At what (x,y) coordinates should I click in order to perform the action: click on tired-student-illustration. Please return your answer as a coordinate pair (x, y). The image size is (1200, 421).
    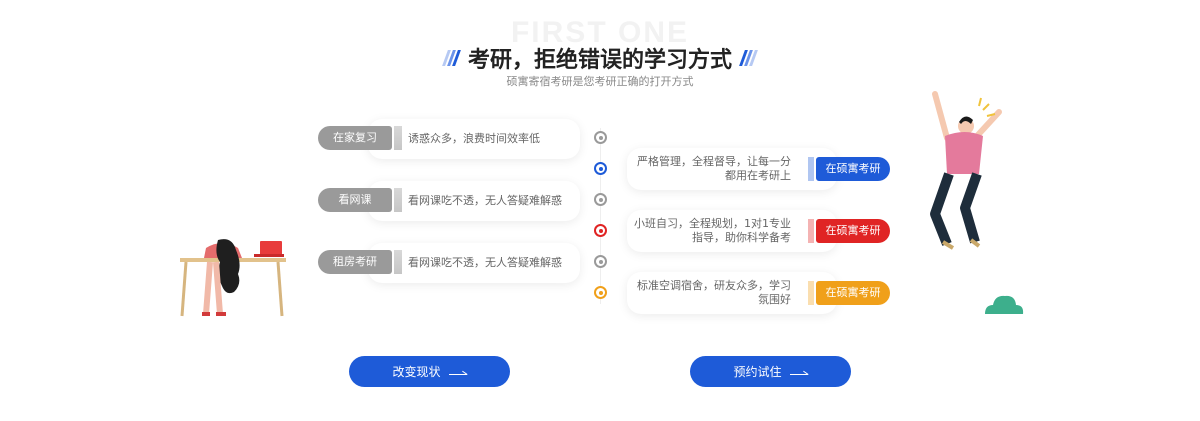
    Looking at the image, I should click on (233, 278).